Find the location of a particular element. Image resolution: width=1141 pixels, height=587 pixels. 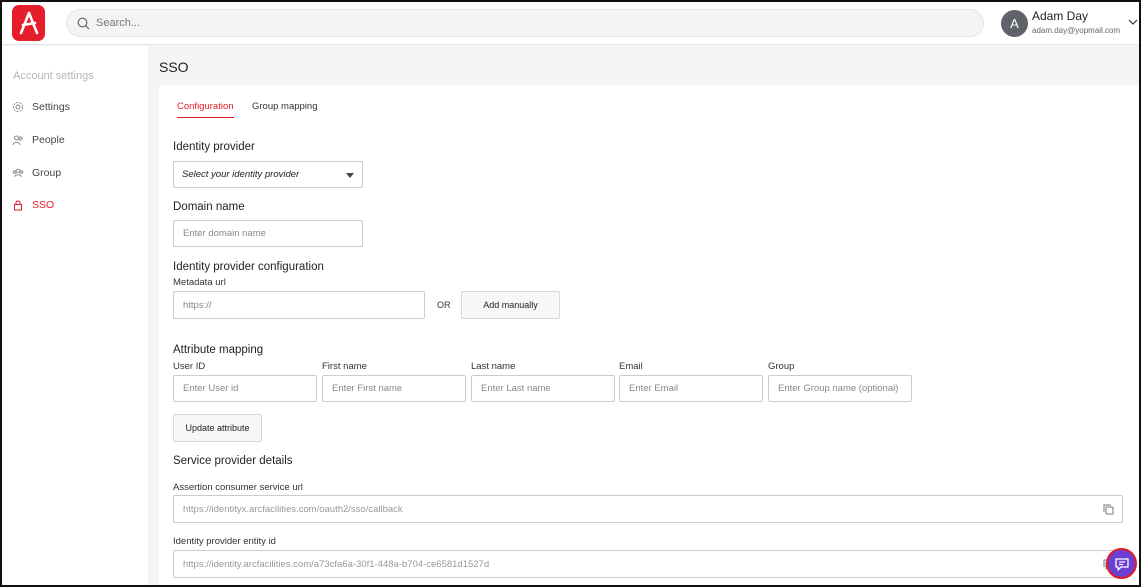

chat-icon is located at coordinates (1121, 564).